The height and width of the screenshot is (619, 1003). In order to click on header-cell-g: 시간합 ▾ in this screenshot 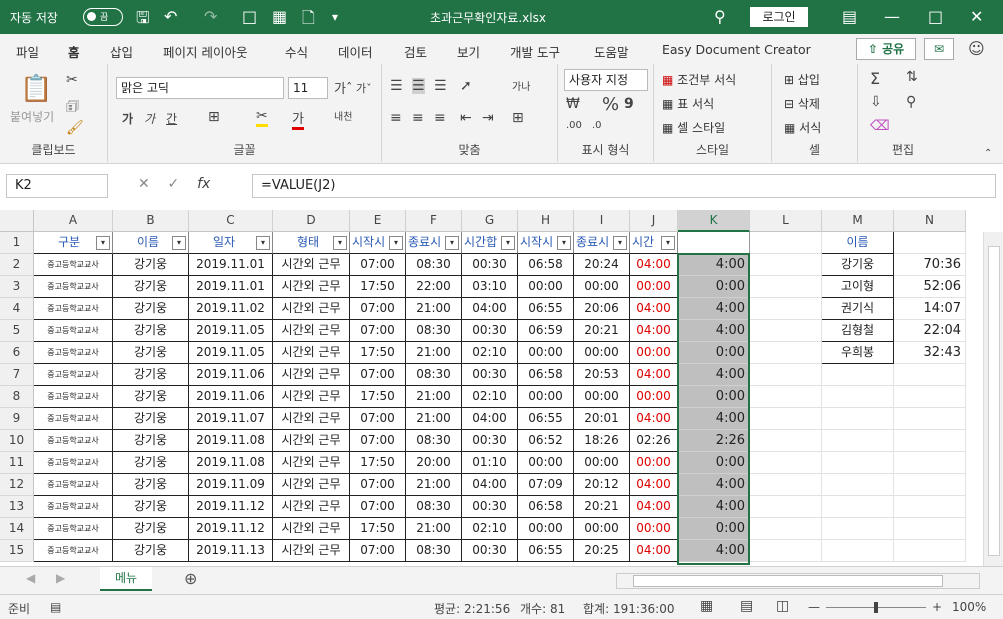, I will do `click(490, 243)`.